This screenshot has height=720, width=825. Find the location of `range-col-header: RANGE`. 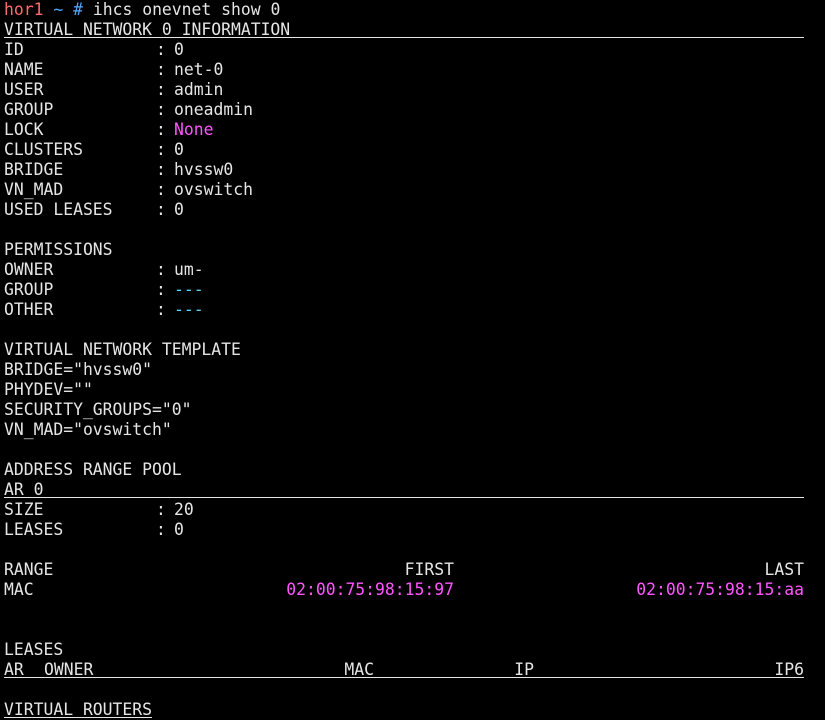

range-col-header: RANGE is located at coordinates (29, 569).